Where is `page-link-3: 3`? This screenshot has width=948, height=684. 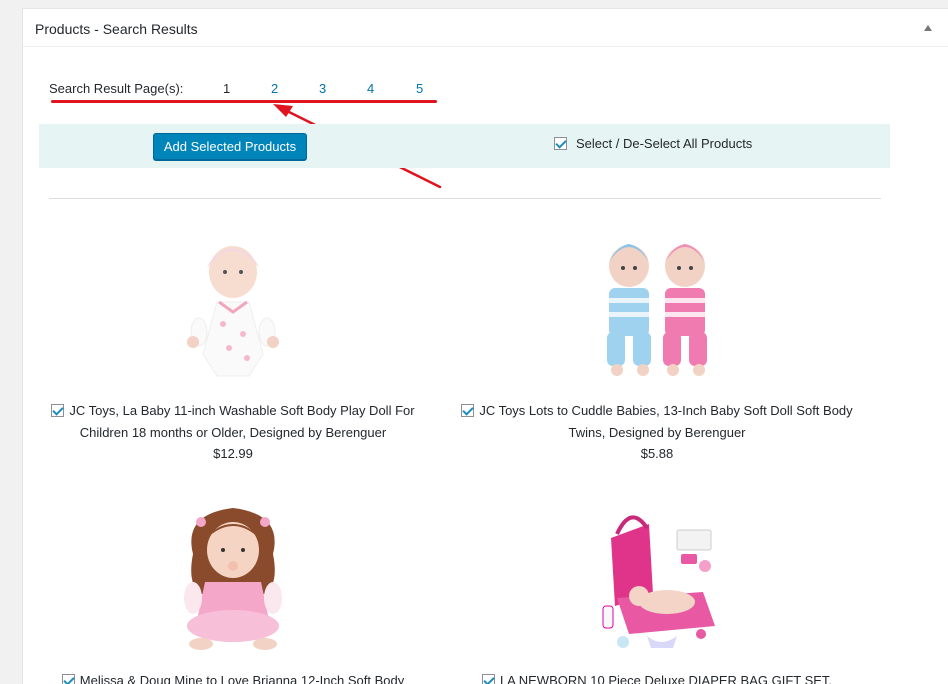 page-link-3: 3 is located at coordinates (322, 88).